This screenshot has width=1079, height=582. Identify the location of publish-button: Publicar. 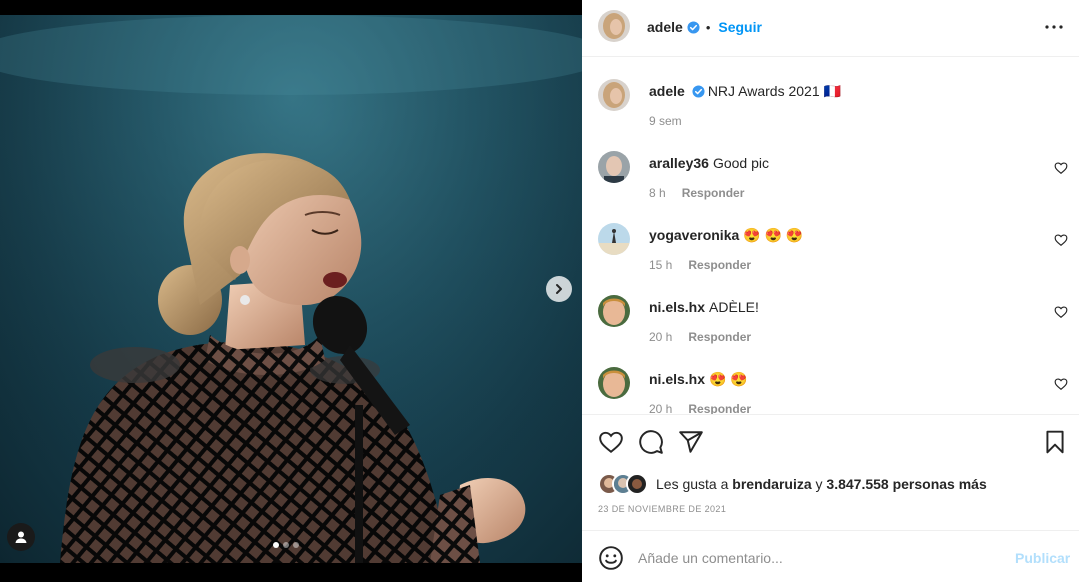
(1042, 558).